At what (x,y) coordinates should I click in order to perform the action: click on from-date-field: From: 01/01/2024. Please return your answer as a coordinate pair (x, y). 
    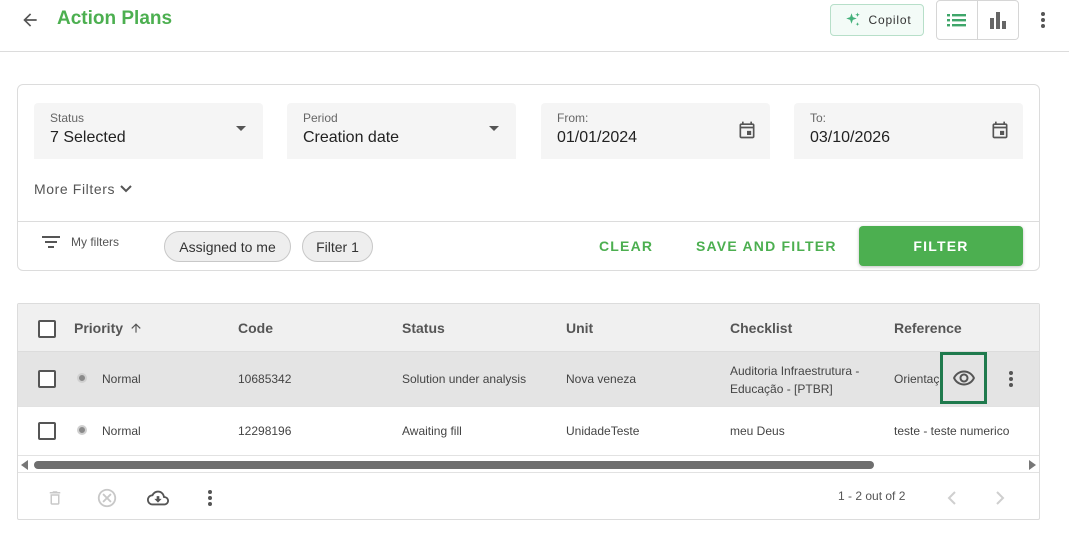
    Looking at the image, I should click on (655, 131).